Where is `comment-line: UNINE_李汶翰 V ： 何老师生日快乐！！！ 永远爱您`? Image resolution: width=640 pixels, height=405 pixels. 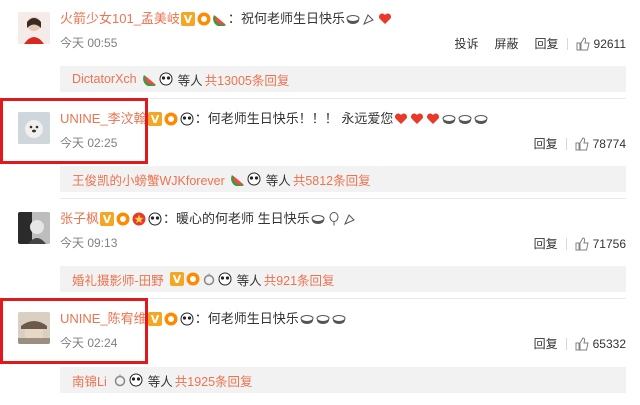
comment-line: UNINE_李汶翰 V ： 何老师生日快乐！！！ 永远爱您 is located at coordinates (274, 119).